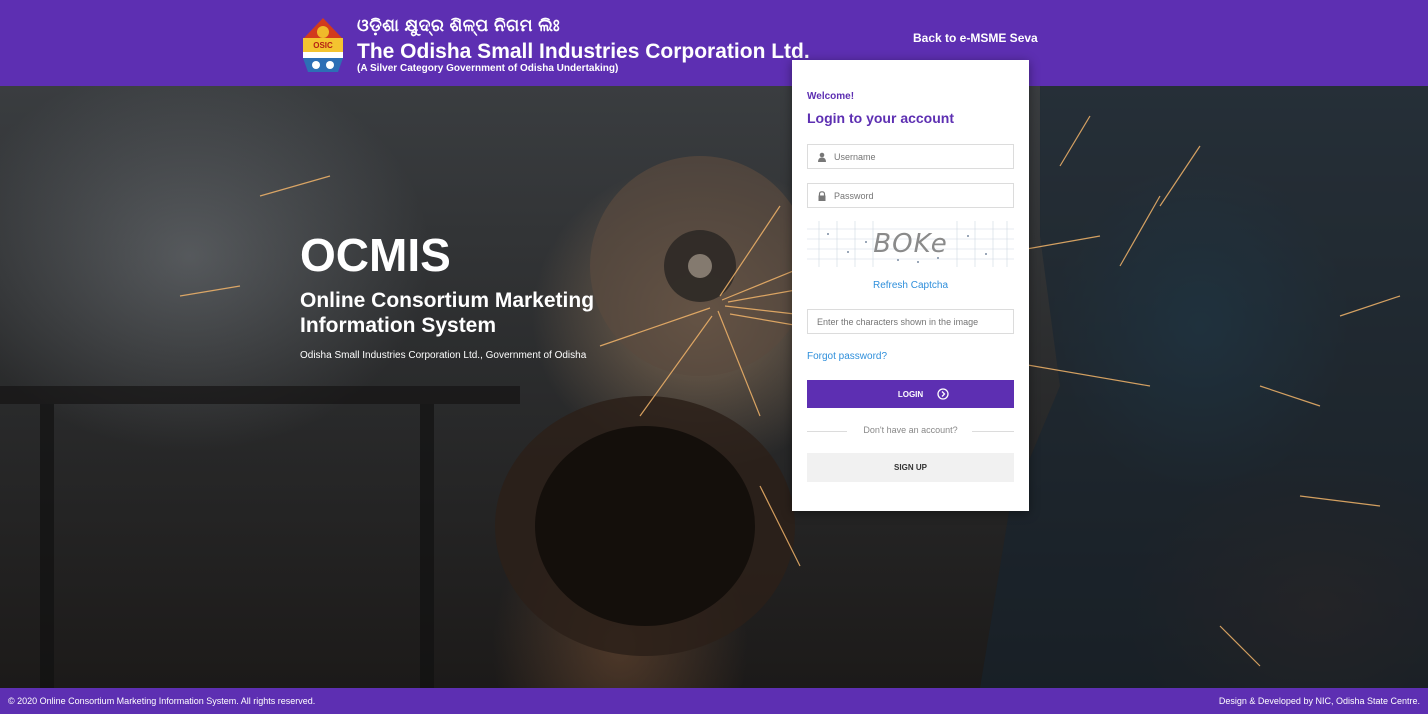 This screenshot has height=714, width=1428. I want to click on username-input, so click(910, 156).